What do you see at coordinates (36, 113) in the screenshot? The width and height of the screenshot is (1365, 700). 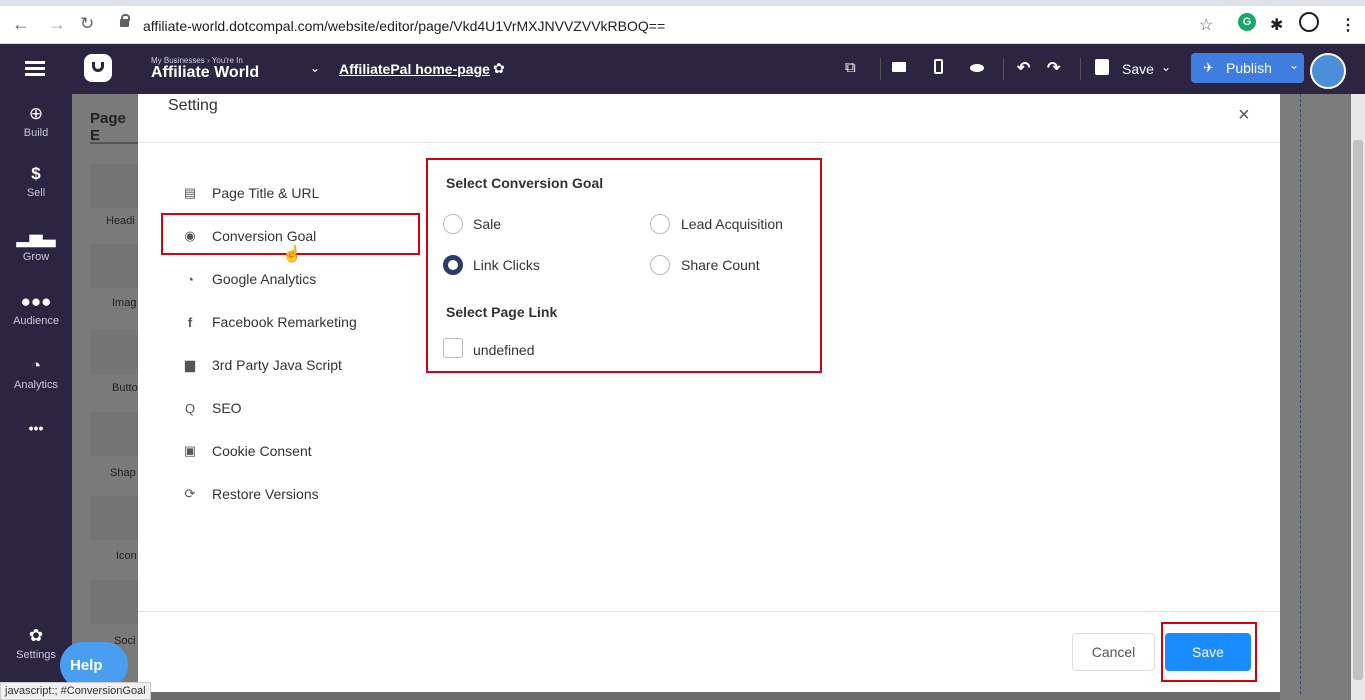 I see `plus-circle-icon: ⊕` at bounding box center [36, 113].